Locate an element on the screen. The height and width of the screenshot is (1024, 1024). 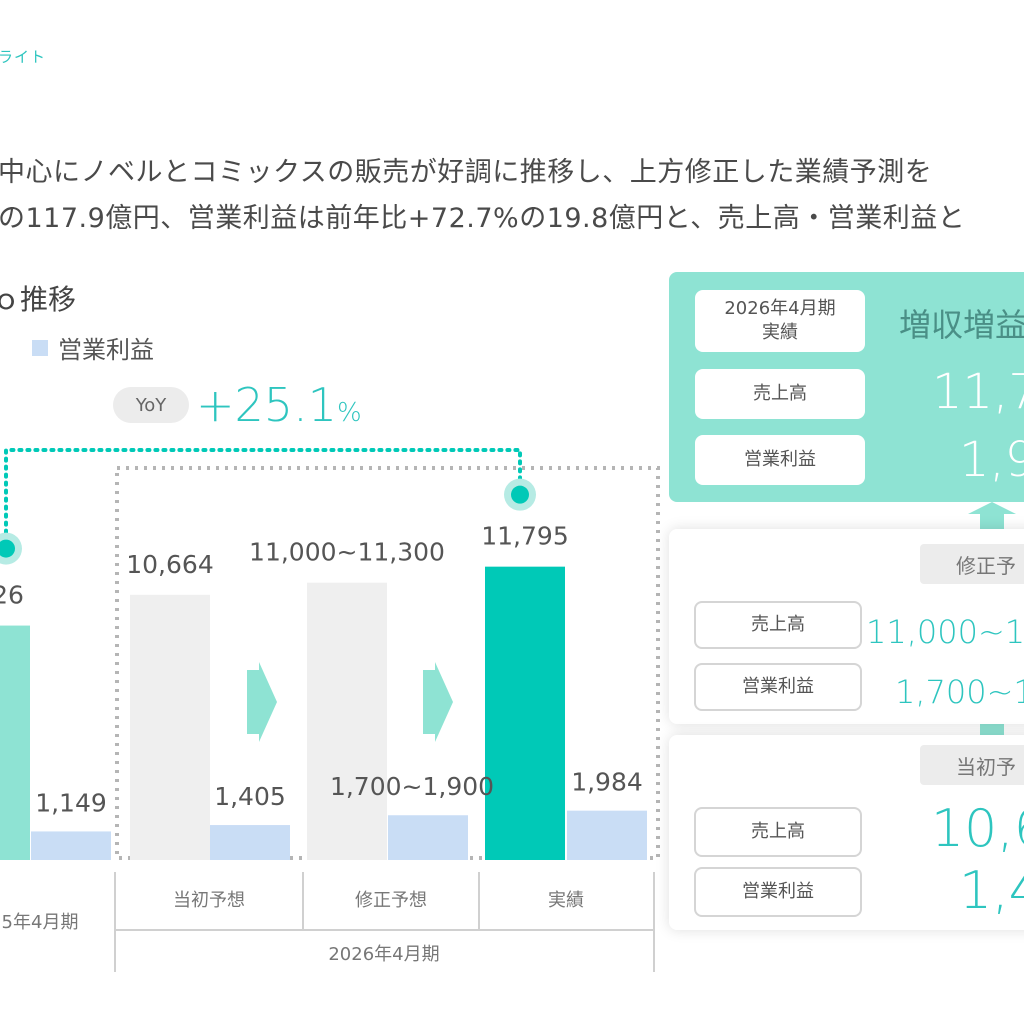
data-label-op-1: 1,405 is located at coordinates (250, 796).